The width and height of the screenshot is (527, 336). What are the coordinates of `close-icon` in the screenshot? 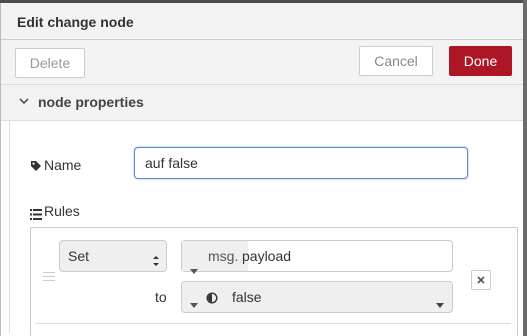 It's located at (481, 280).